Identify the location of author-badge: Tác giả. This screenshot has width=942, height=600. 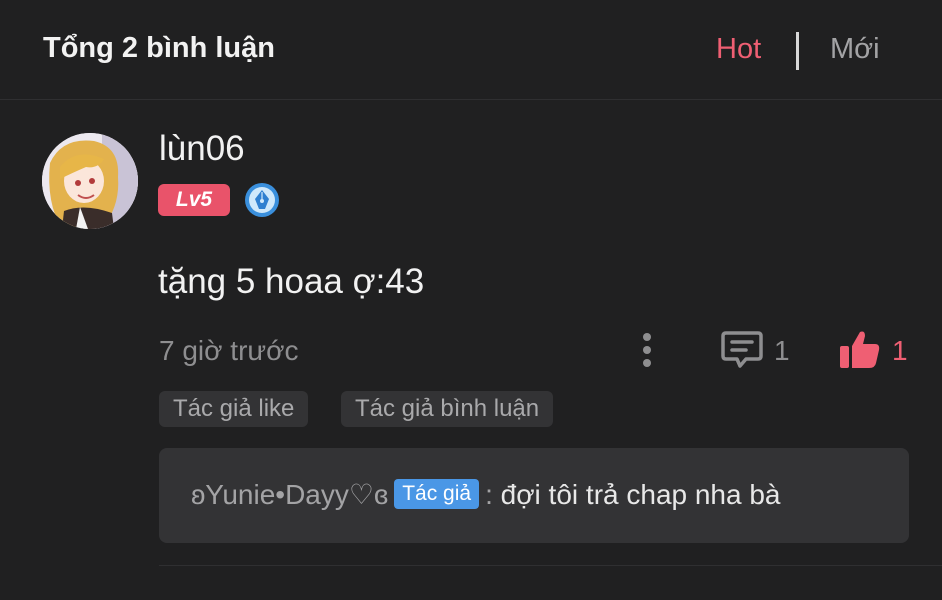
(437, 494).